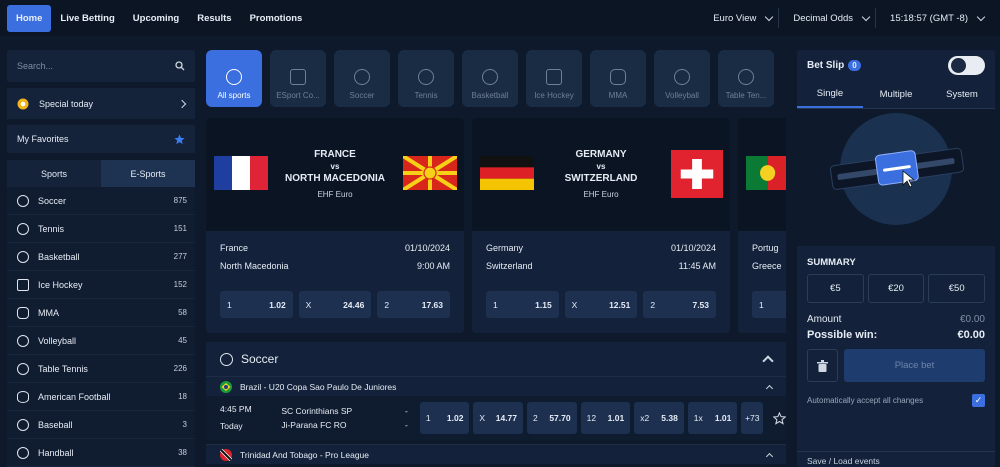  Describe the element at coordinates (896, 400) in the screenshot. I see `auto-accept-row: Automatically accept all changes ✓` at that location.